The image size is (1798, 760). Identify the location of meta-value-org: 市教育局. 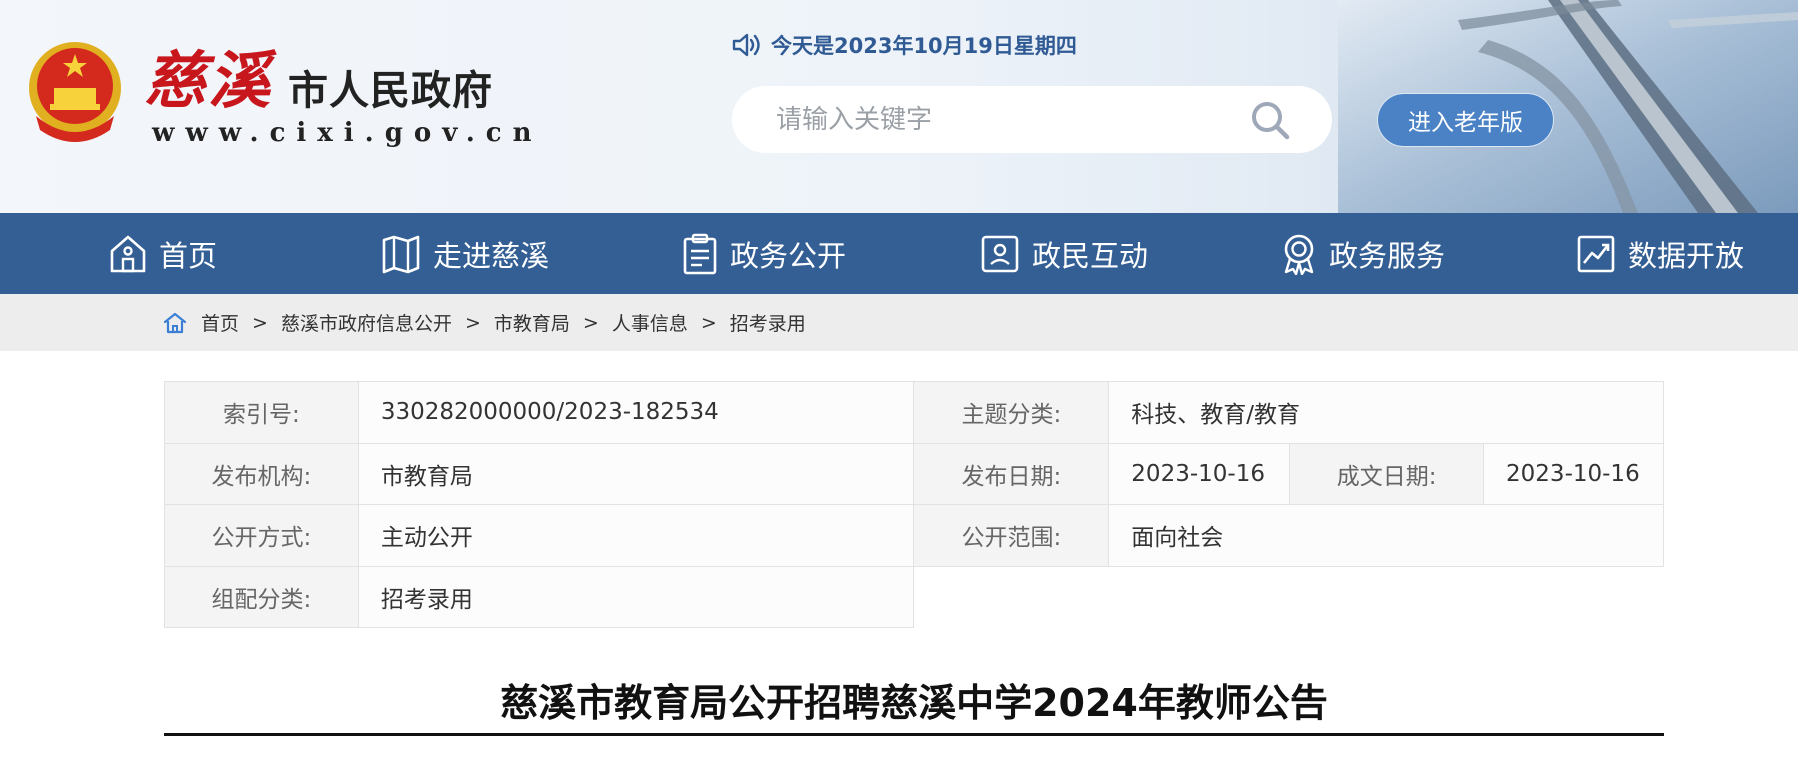
(636, 473).